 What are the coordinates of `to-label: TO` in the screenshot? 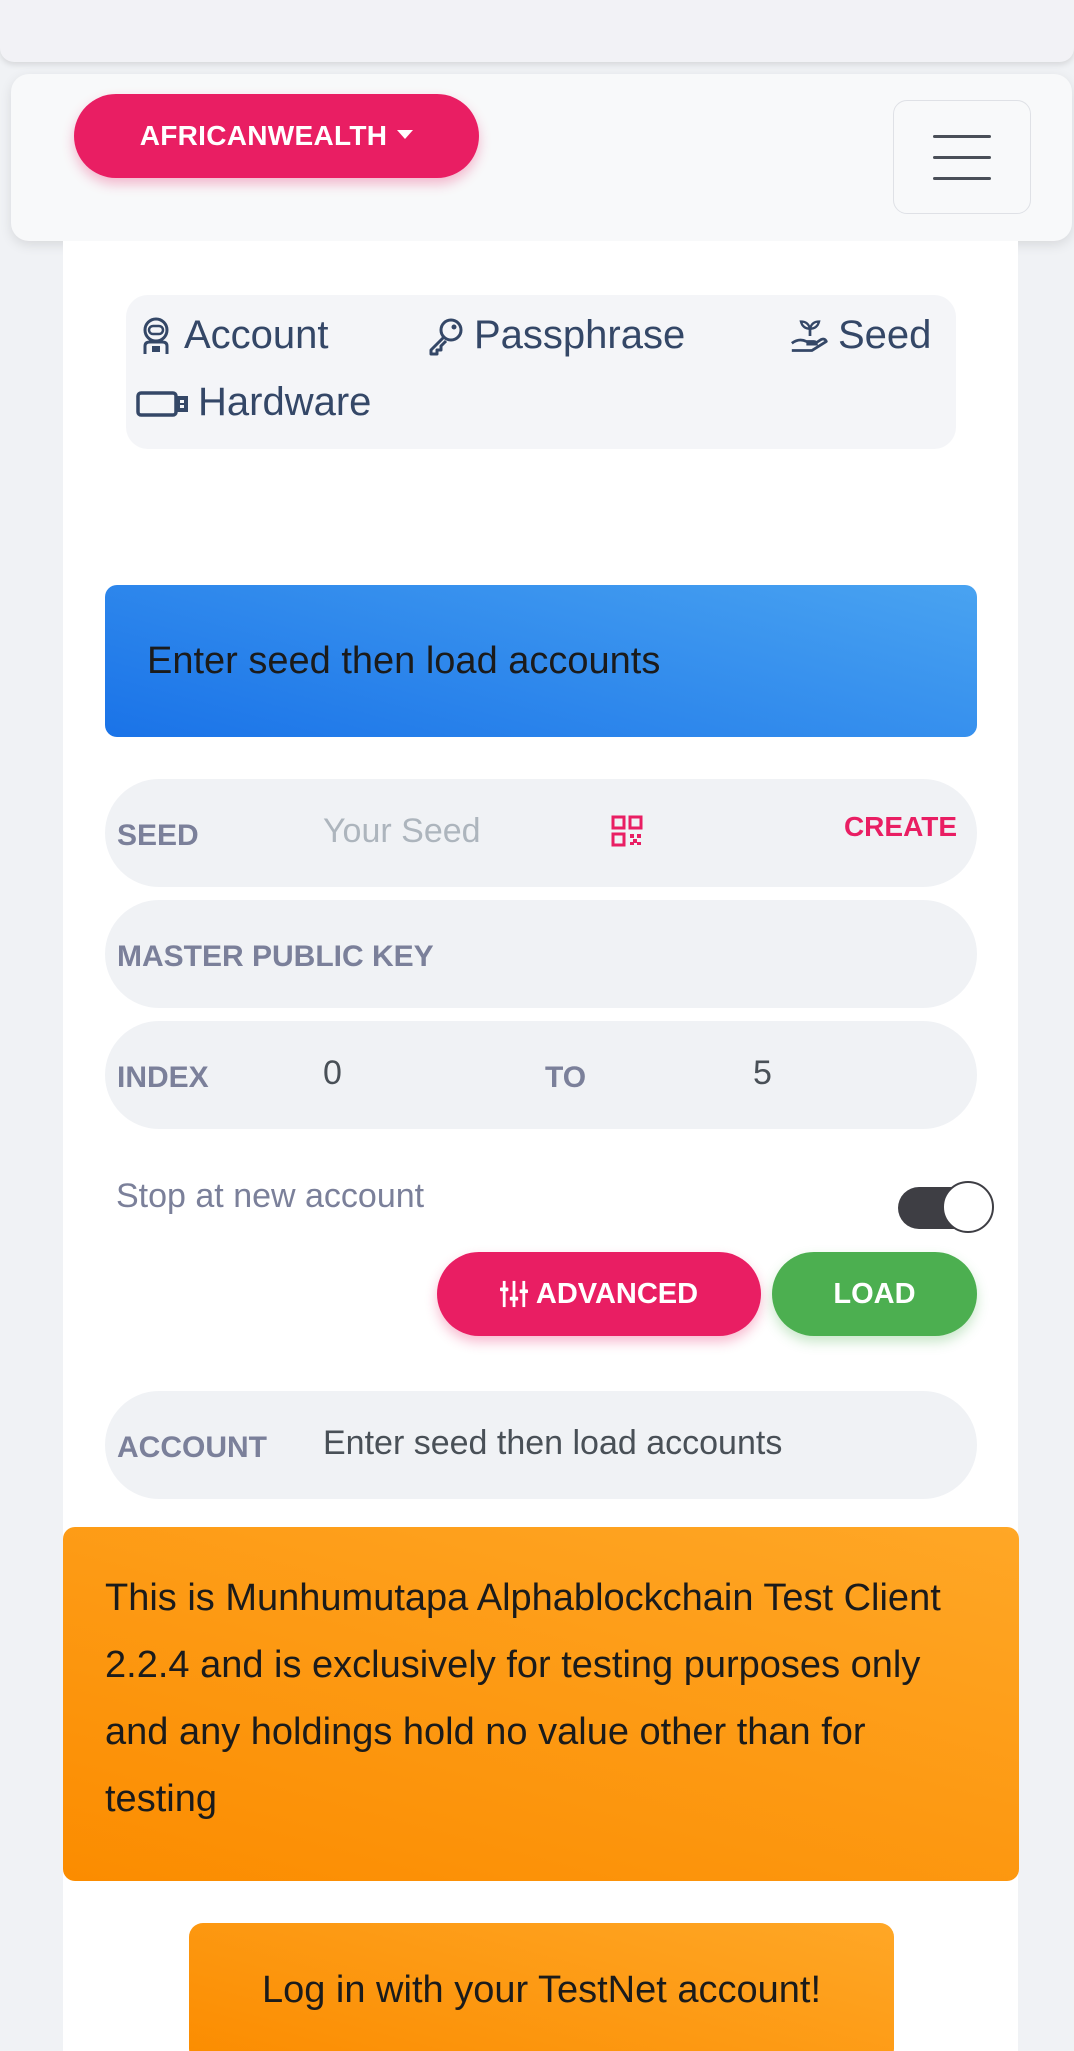 It's located at (566, 1077).